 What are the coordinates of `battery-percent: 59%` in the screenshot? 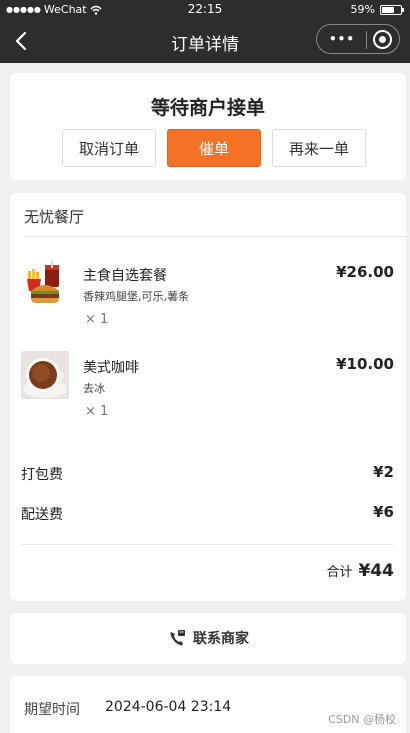 It's located at (362, 9).